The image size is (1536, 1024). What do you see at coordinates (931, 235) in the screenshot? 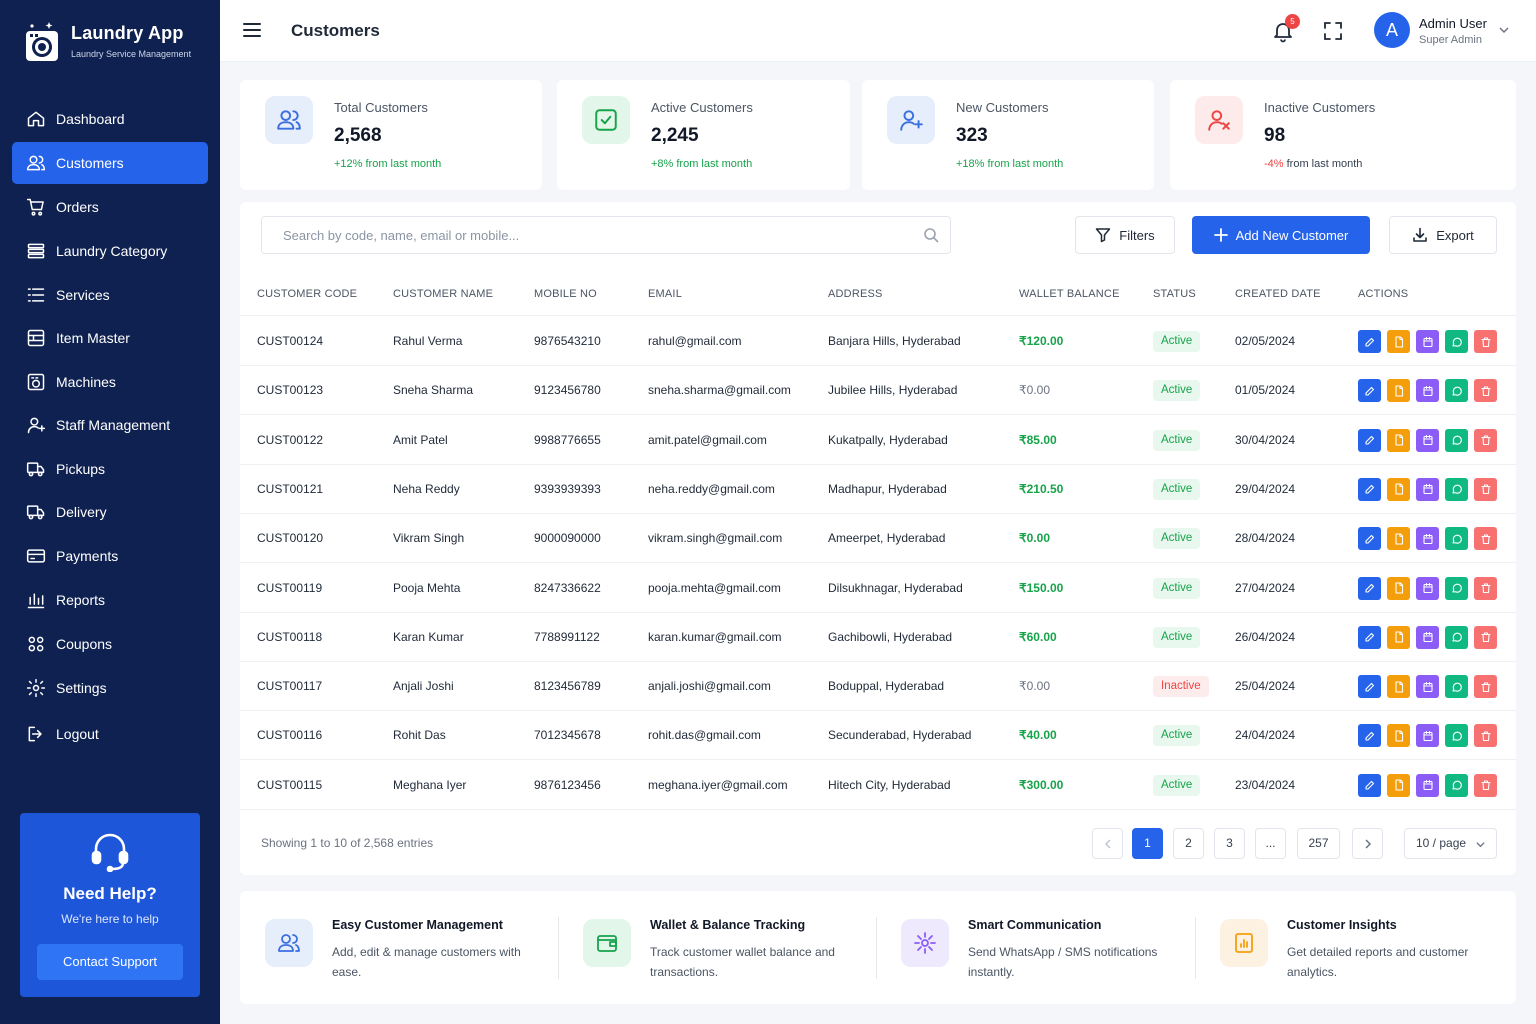
I see `search-icon` at bounding box center [931, 235].